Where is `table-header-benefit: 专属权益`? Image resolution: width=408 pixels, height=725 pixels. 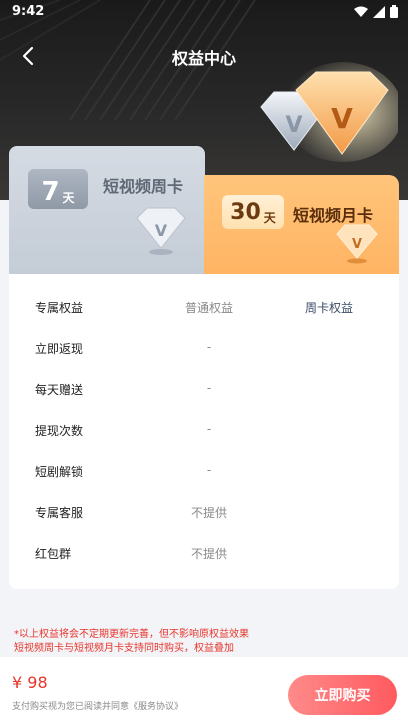 table-header-benefit: 专属权益 is located at coordinates (59, 308).